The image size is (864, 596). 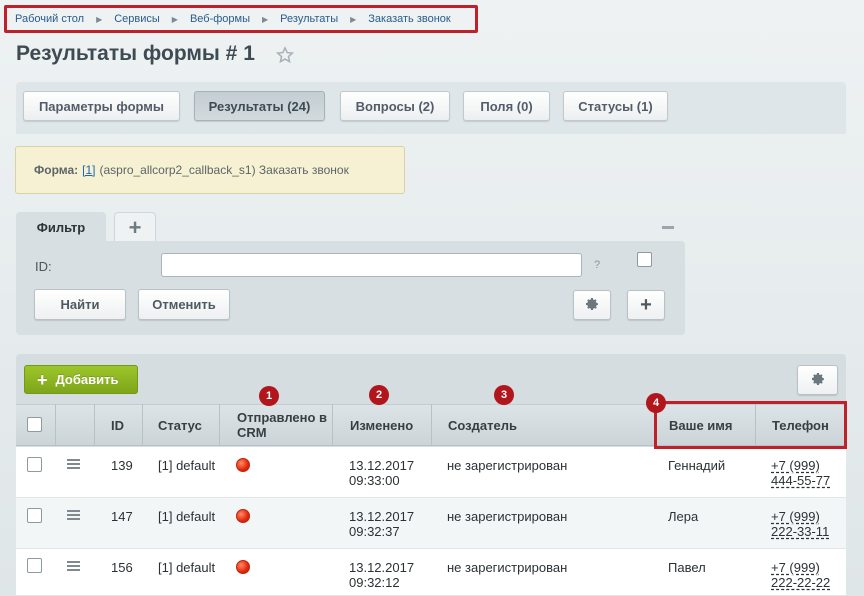 I want to click on filter-add-tab: +, so click(x=135, y=227).